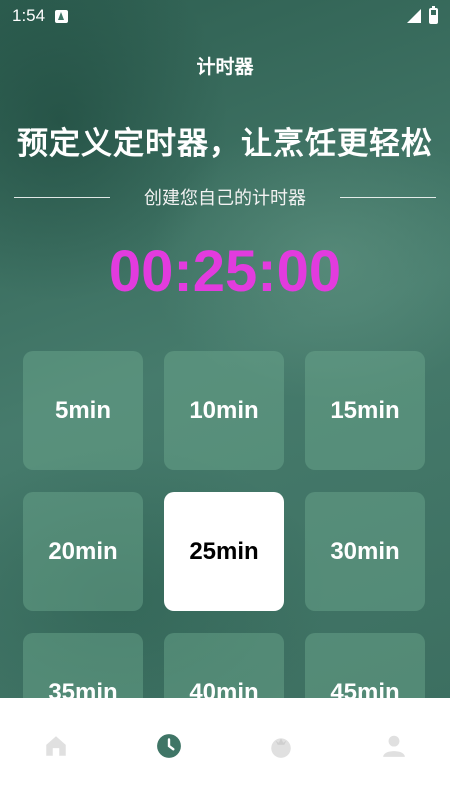 The height and width of the screenshot is (803, 450). What do you see at coordinates (365, 551) in the screenshot?
I see `preset-30min-button: 30min` at bounding box center [365, 551].